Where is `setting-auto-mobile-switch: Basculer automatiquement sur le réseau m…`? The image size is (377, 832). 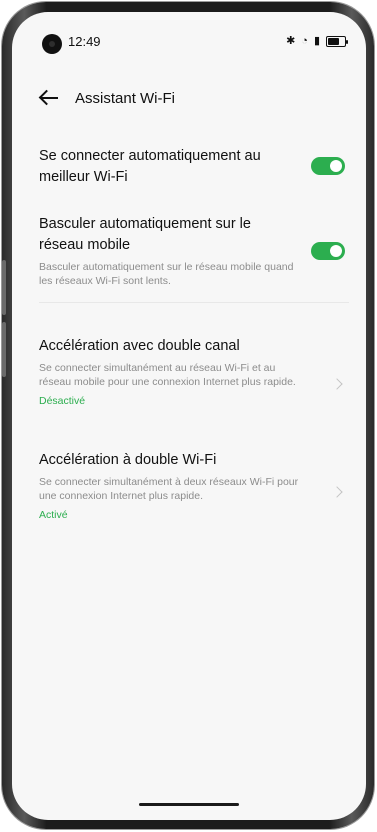 setting-auto-mobile-switch: Basculer automatiquement sur le réseau m… is located at coordinates (192, 251).